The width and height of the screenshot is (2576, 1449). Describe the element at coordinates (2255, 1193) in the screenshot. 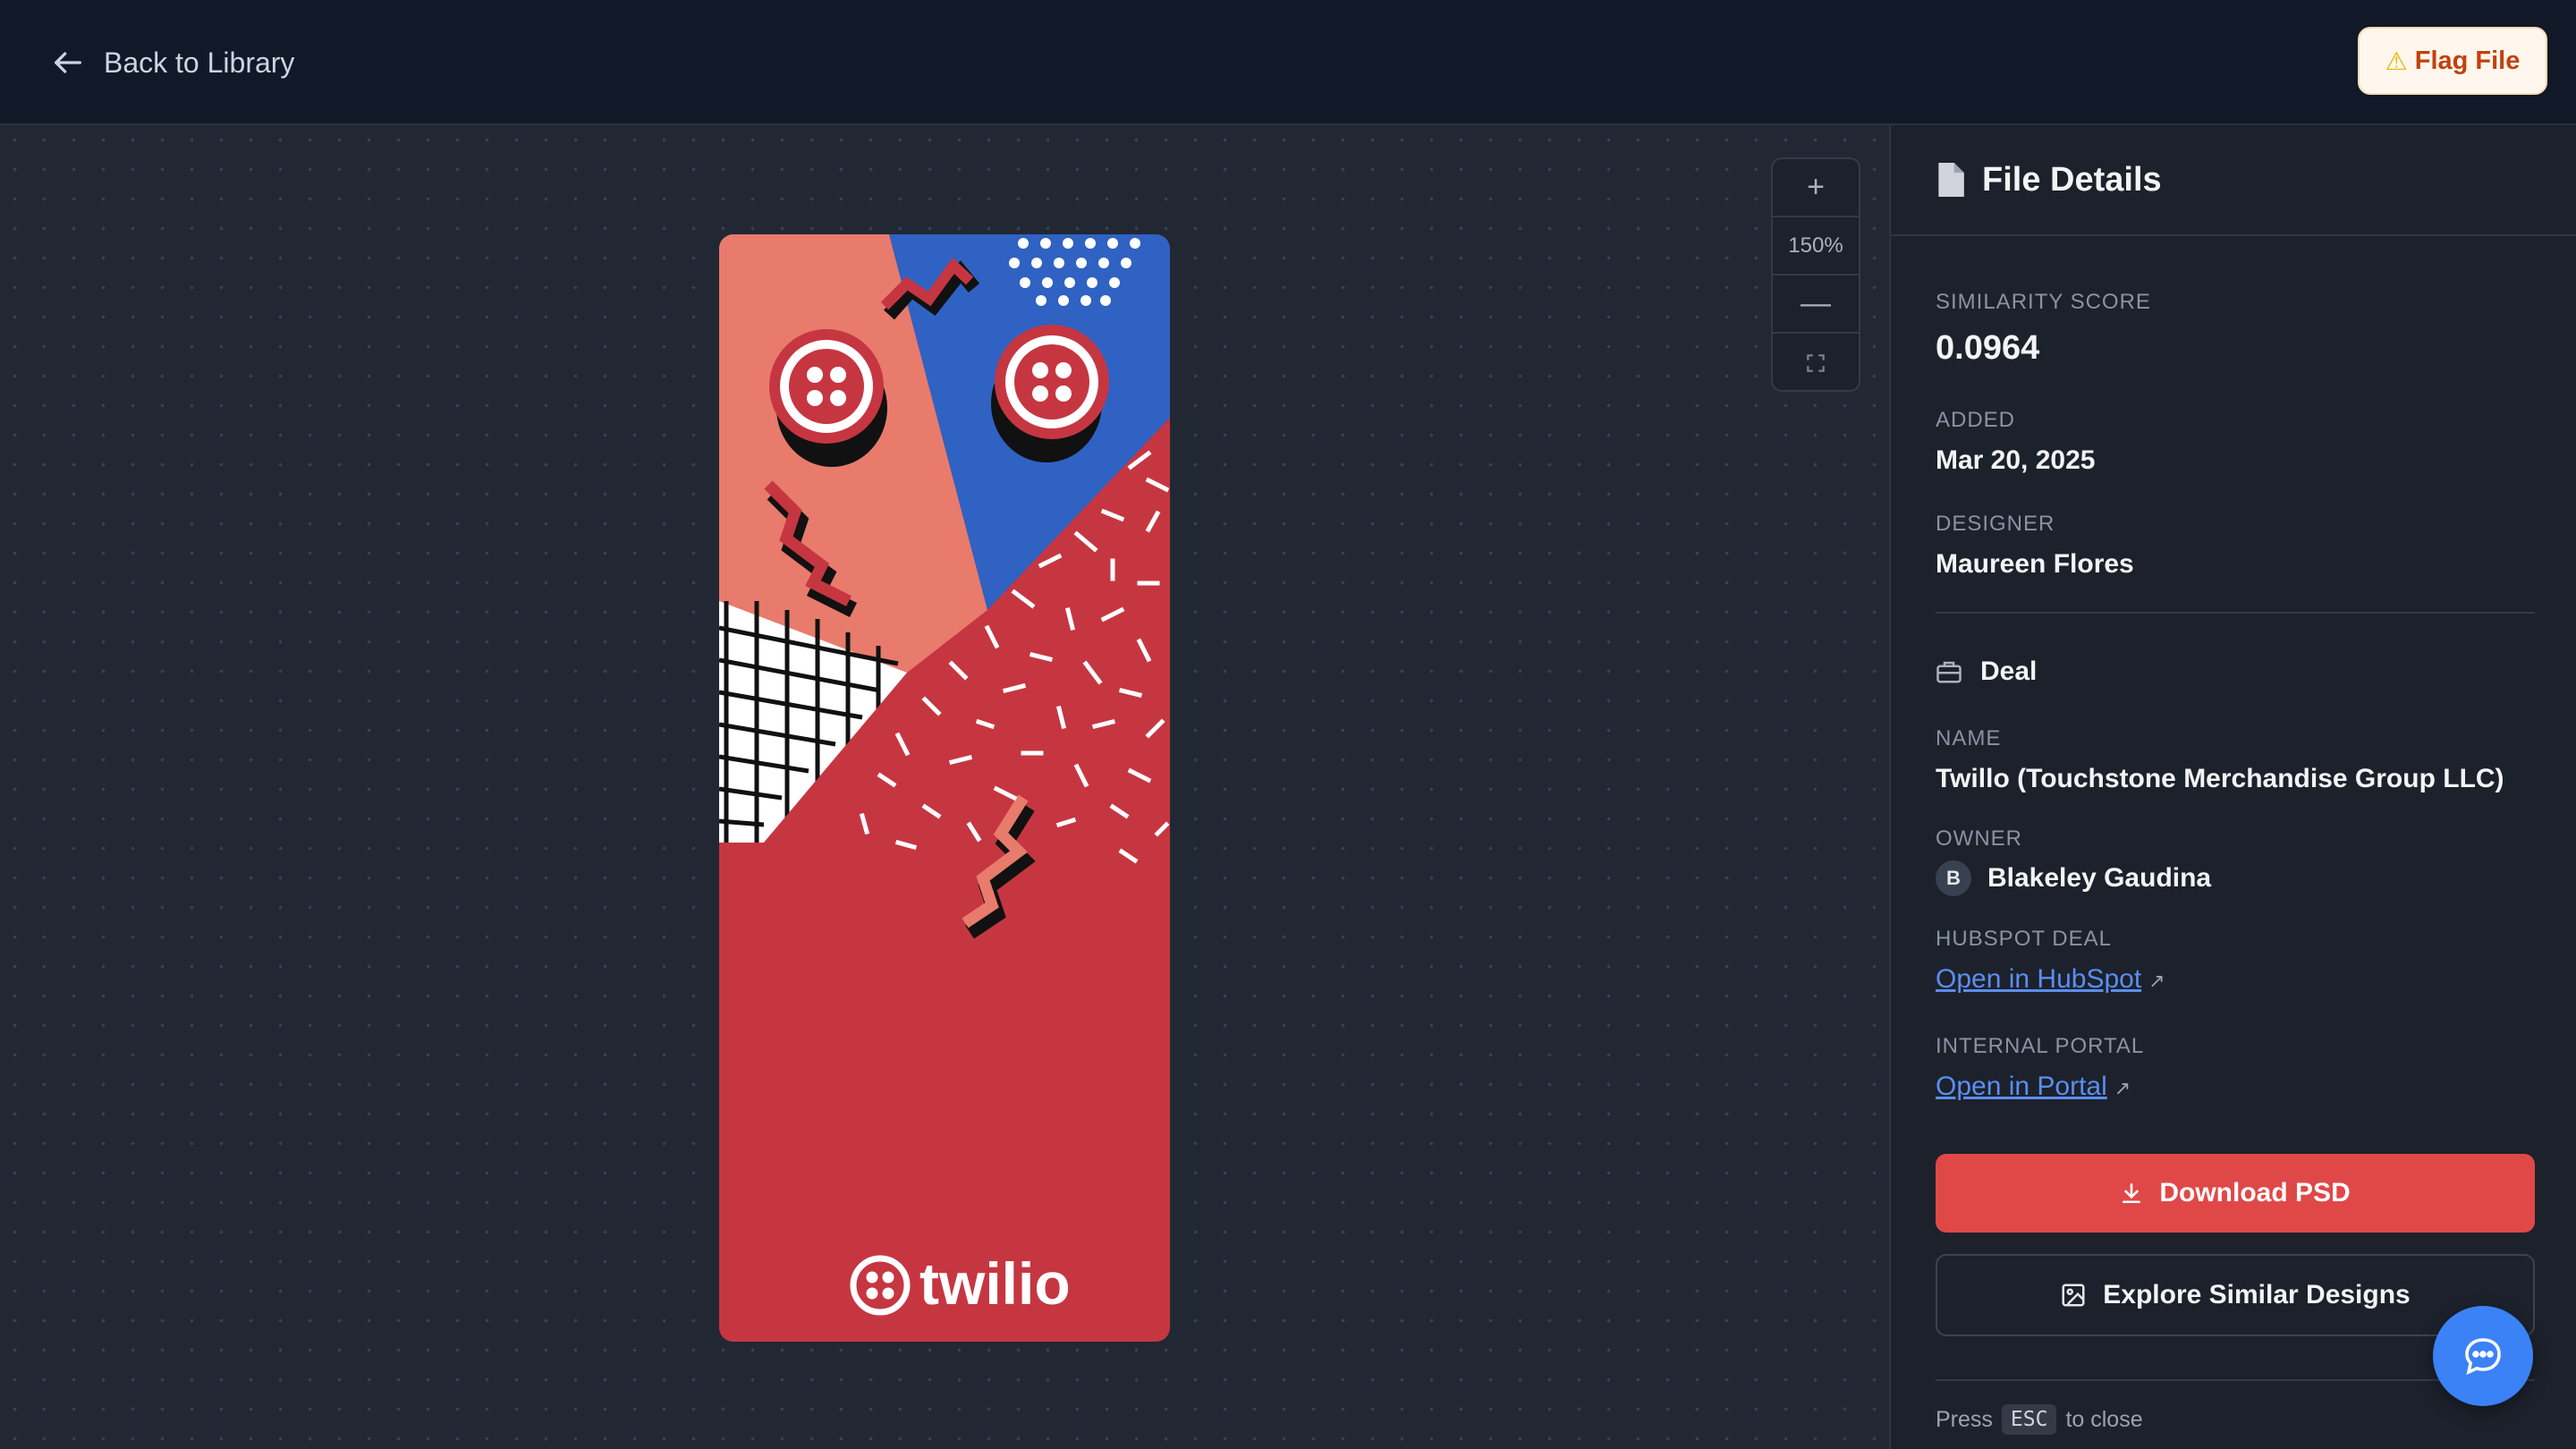

I see `download-label: Download PSD` at that location.